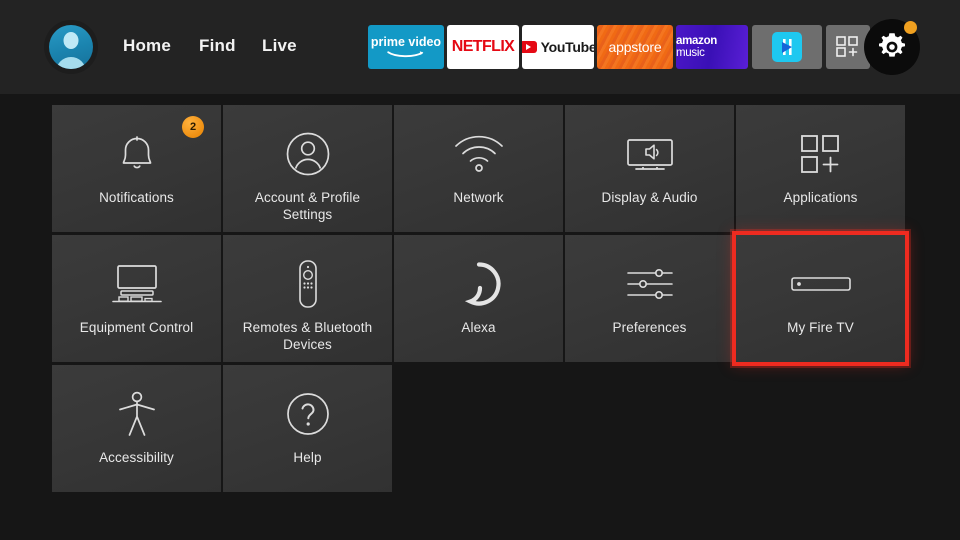 This screenshot has width=960, height=540. I want to click on nav-item-find: Find, so click(217, 46).